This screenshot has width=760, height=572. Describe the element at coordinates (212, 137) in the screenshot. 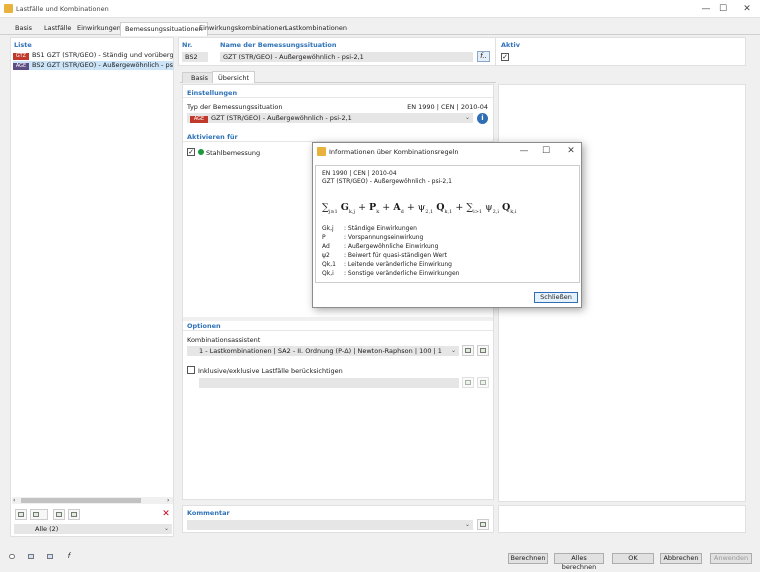

I see `aktivieren-header: Aktivieren für` at that location.